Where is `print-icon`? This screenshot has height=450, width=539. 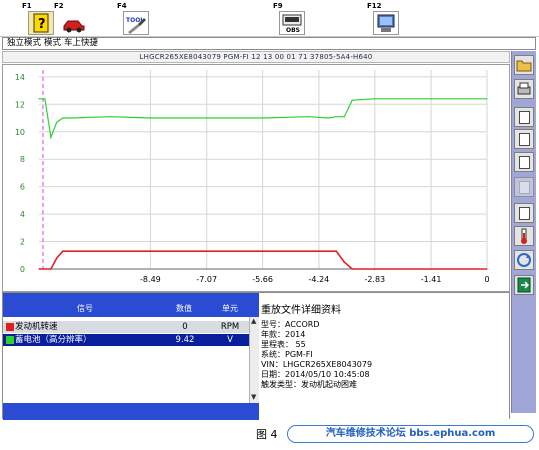 print-icon is located at coordinates (524, 88).